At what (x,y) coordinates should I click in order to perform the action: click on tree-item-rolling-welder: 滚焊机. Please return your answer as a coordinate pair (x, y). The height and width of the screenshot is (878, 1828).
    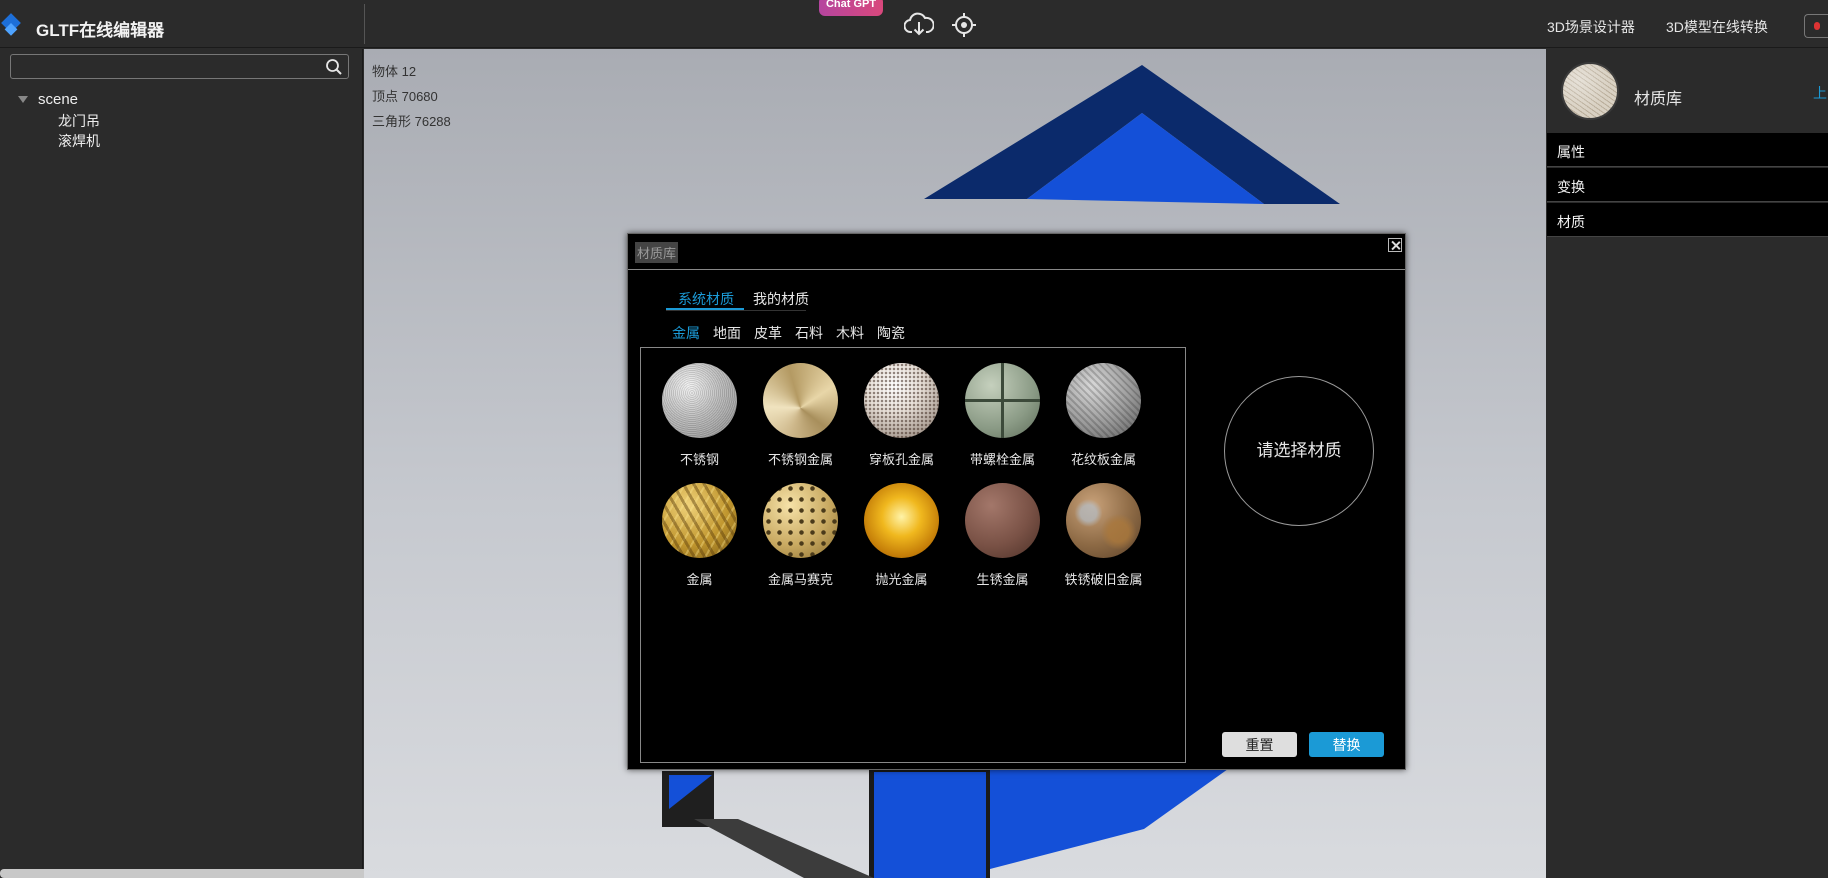
    Looking at the image, I should click on (79, 141).